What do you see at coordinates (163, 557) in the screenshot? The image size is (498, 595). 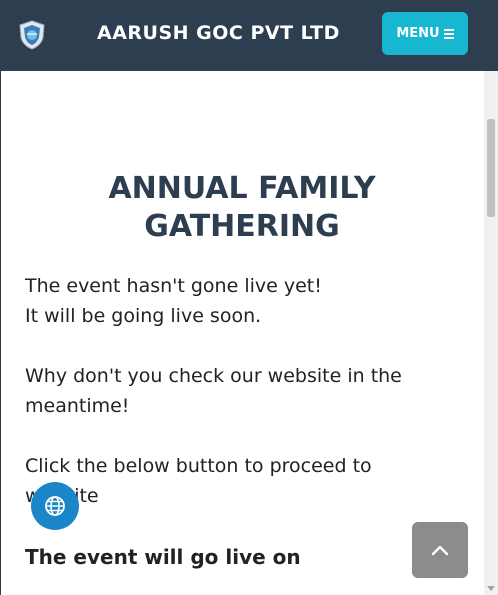 I see `live-date-heading: The event will go live on` at bounding box center [163, 557].